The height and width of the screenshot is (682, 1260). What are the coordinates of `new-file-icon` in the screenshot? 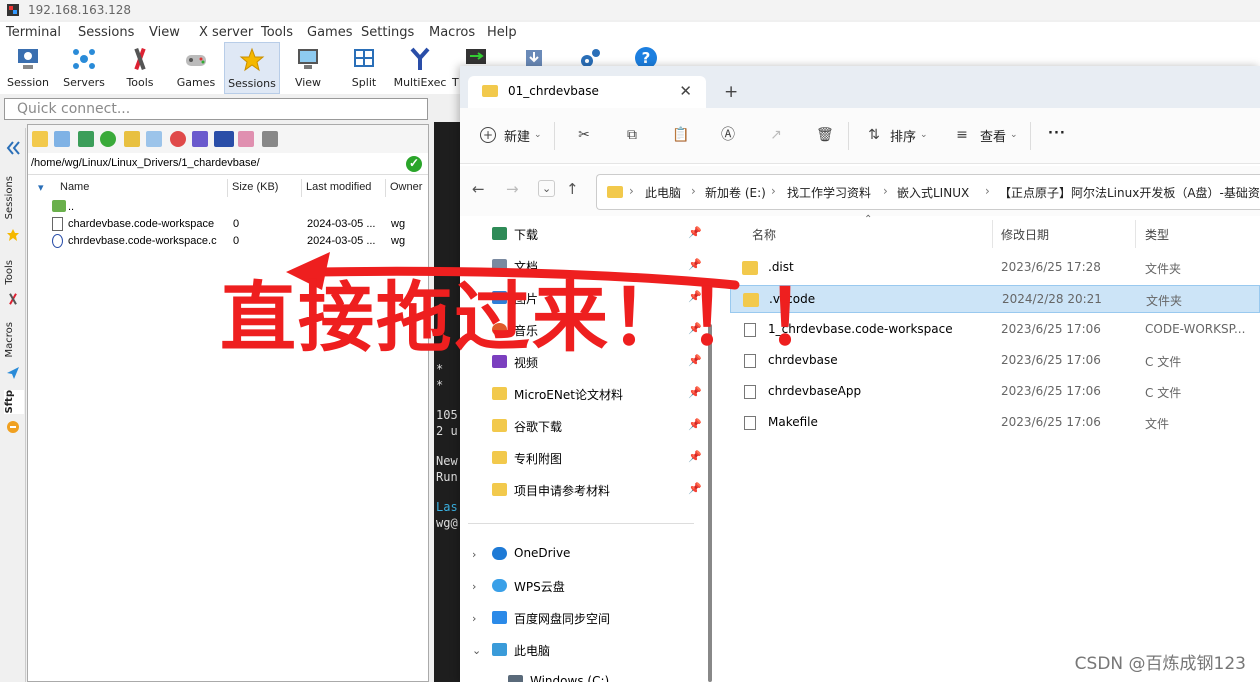 It's located at (154, 139).